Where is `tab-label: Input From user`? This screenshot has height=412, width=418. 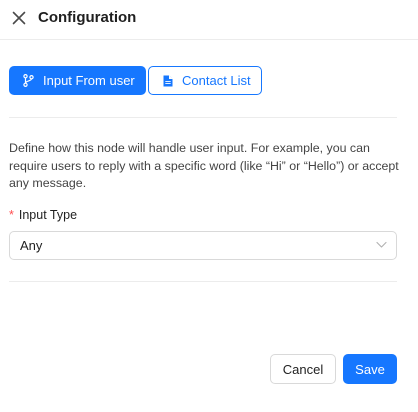 tab-label: Input From user is located at coordinates (89, 80).